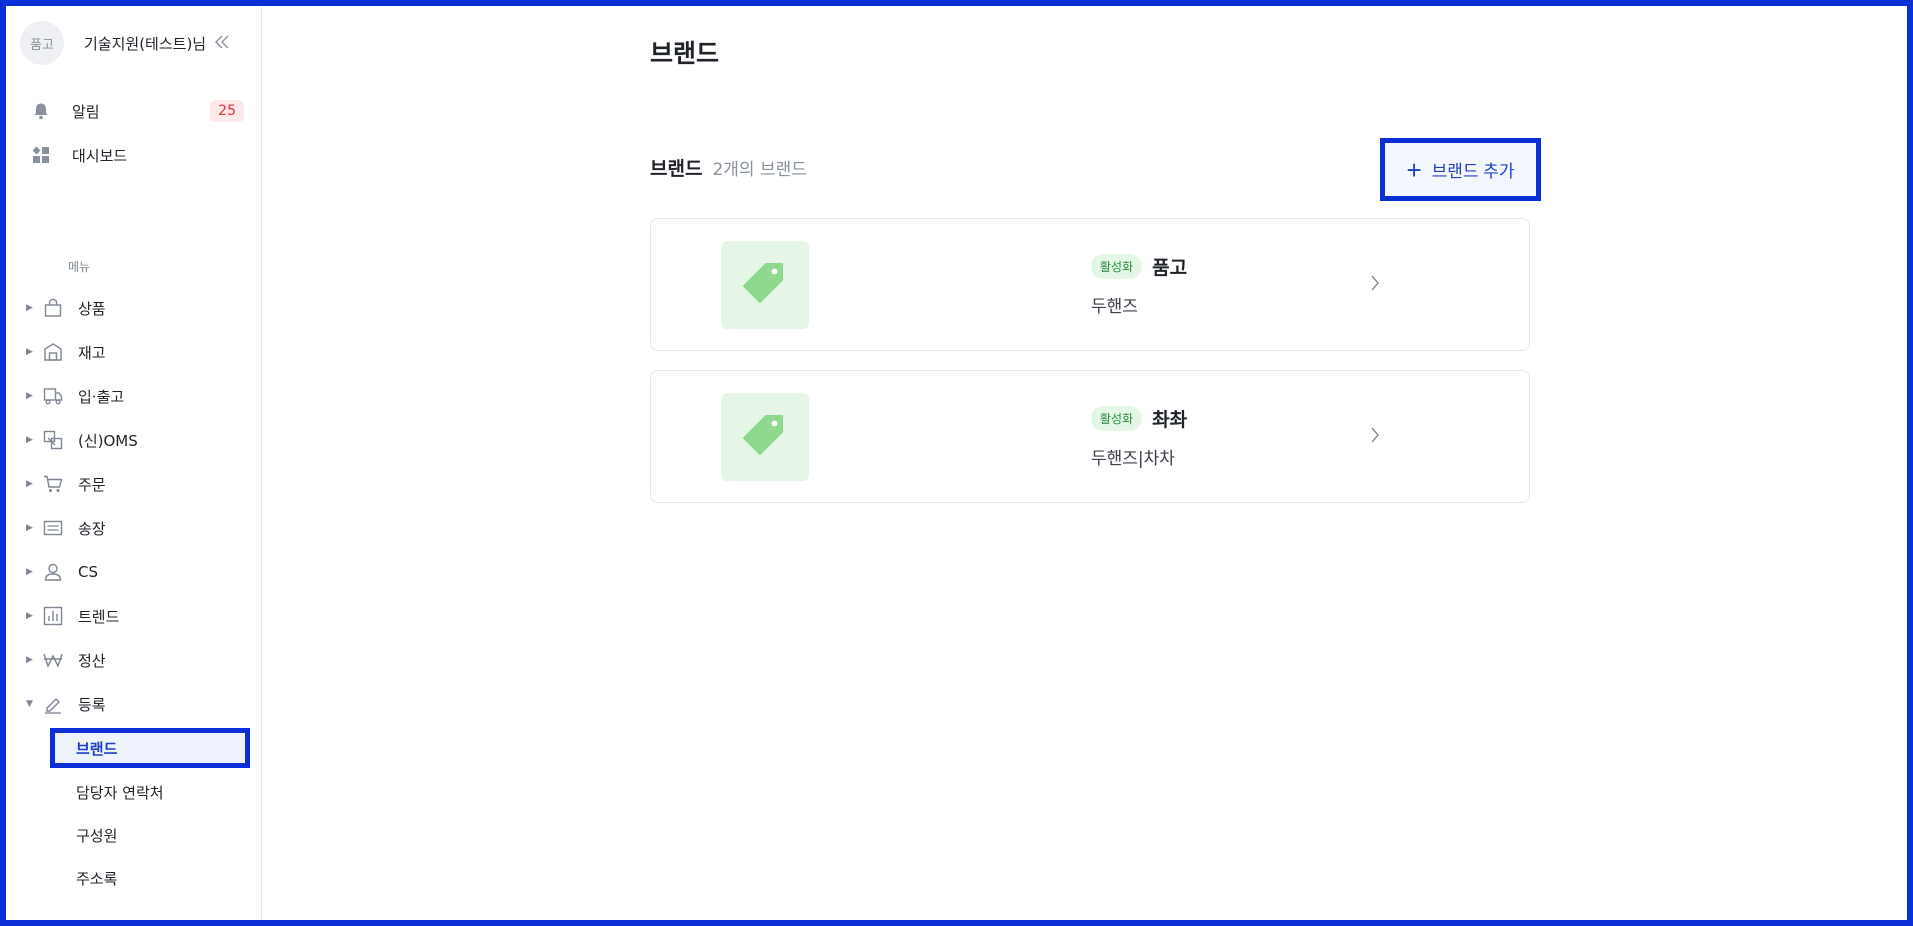  What do you see at coordinates (227, 111) in the screenshot?
I see `notification-count-badge: 25` at bounding box center [227, 111].